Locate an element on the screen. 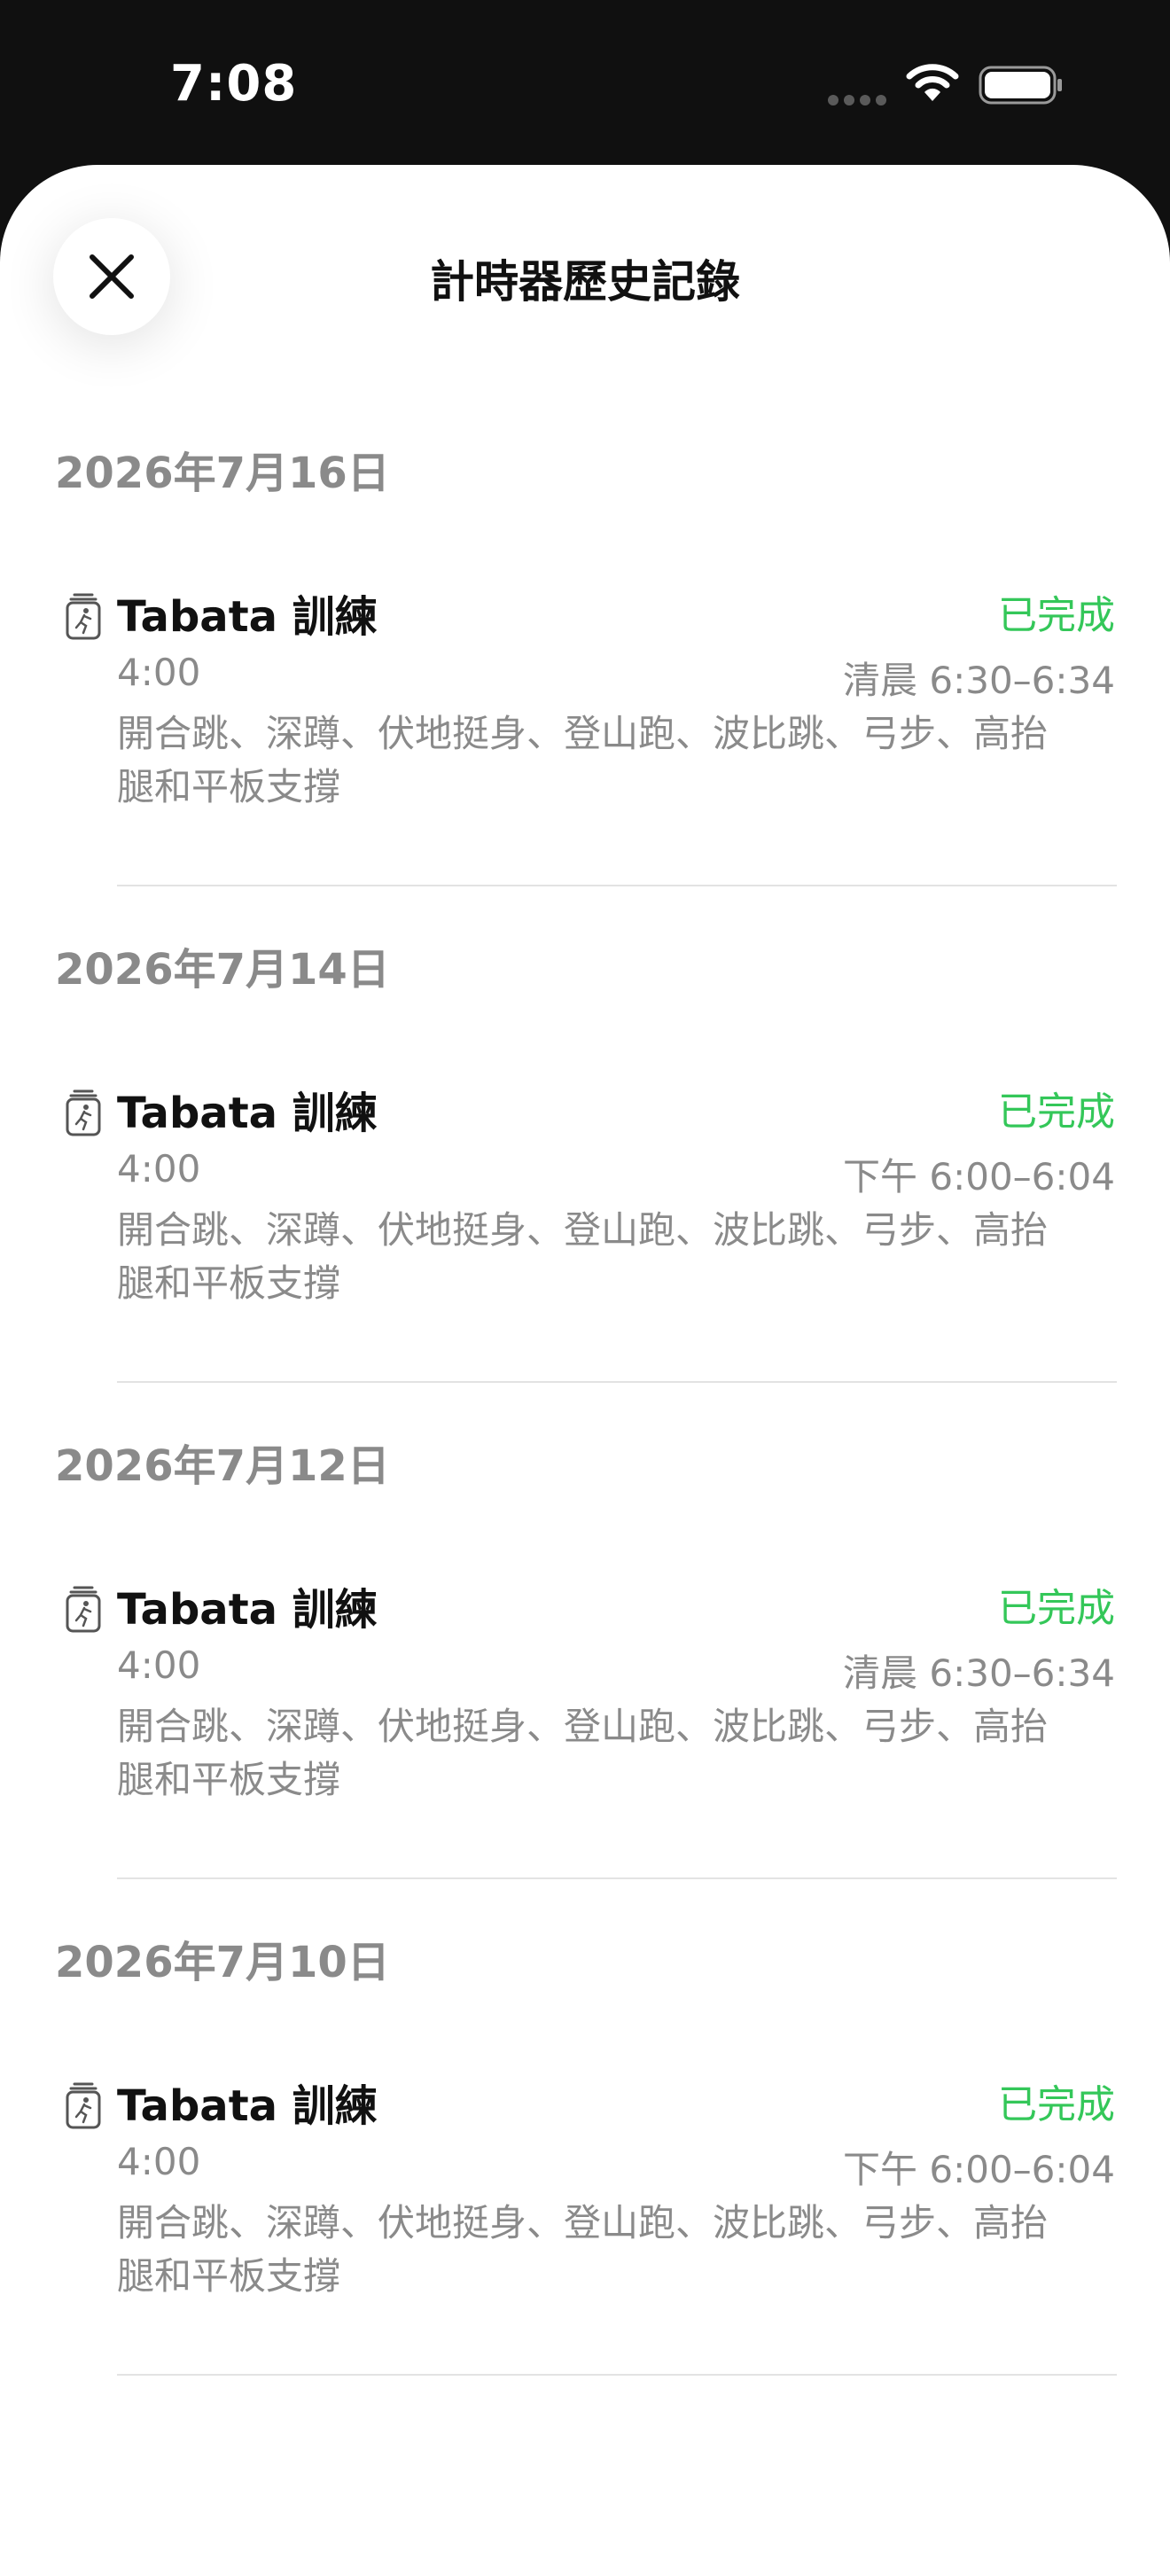  date-header: 2026年7月10日 is located at coordinates (222, 1962).